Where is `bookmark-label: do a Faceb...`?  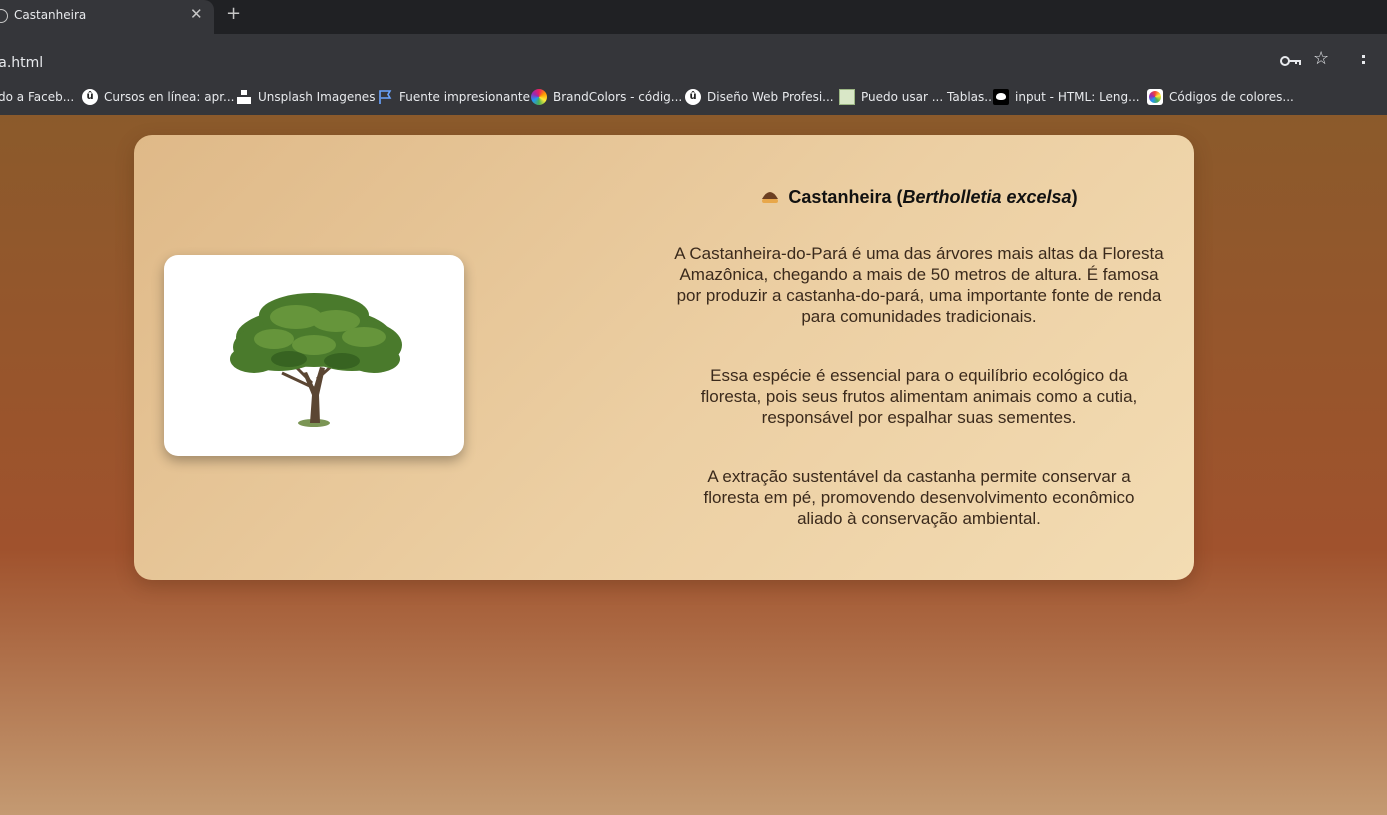 bookmark-label: do a Faceb... is located at coordinates (37, 97).